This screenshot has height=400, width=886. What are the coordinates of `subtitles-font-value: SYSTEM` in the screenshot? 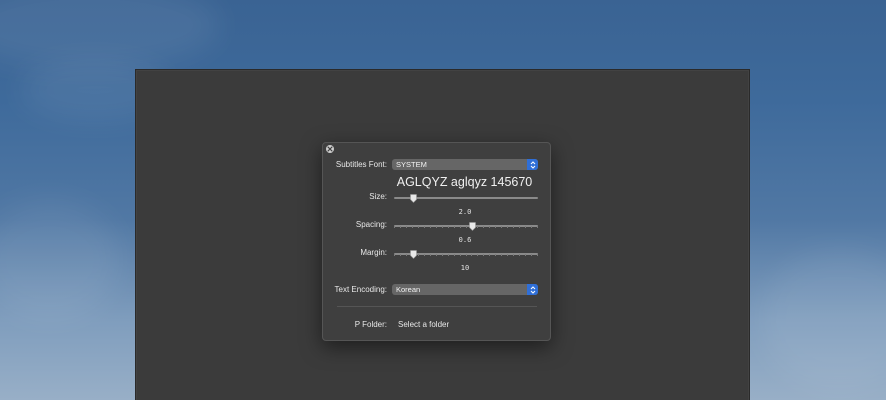 It's located at (411, 164).